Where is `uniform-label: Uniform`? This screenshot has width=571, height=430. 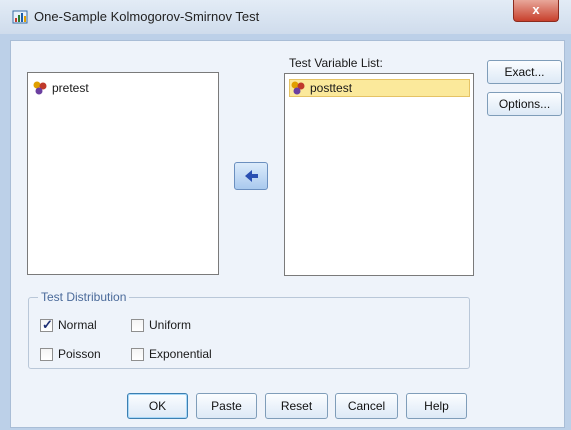
uniform-label: Uniform is located at coordinates (170, 325).